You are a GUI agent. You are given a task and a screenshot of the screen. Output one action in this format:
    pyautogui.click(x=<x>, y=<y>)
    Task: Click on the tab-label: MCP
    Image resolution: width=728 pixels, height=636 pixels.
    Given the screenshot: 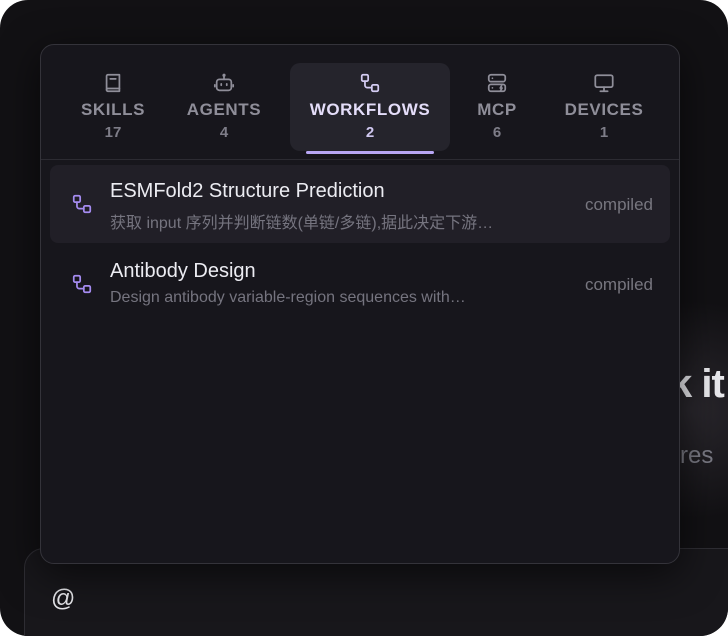 What is the action you would take?
    pyautogui.click(x=497, y=109)
    